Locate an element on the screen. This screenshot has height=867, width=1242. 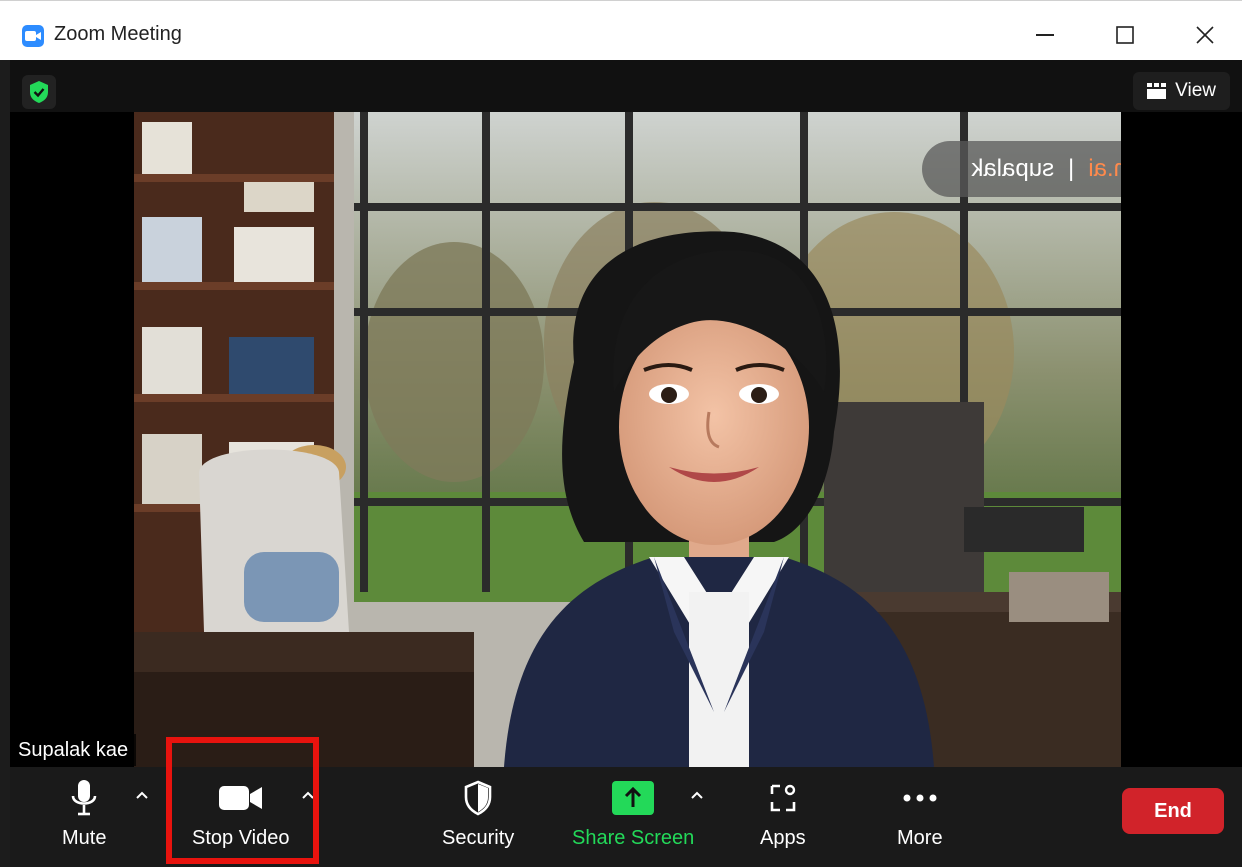
close-button is located at coordinates (1205, 35).